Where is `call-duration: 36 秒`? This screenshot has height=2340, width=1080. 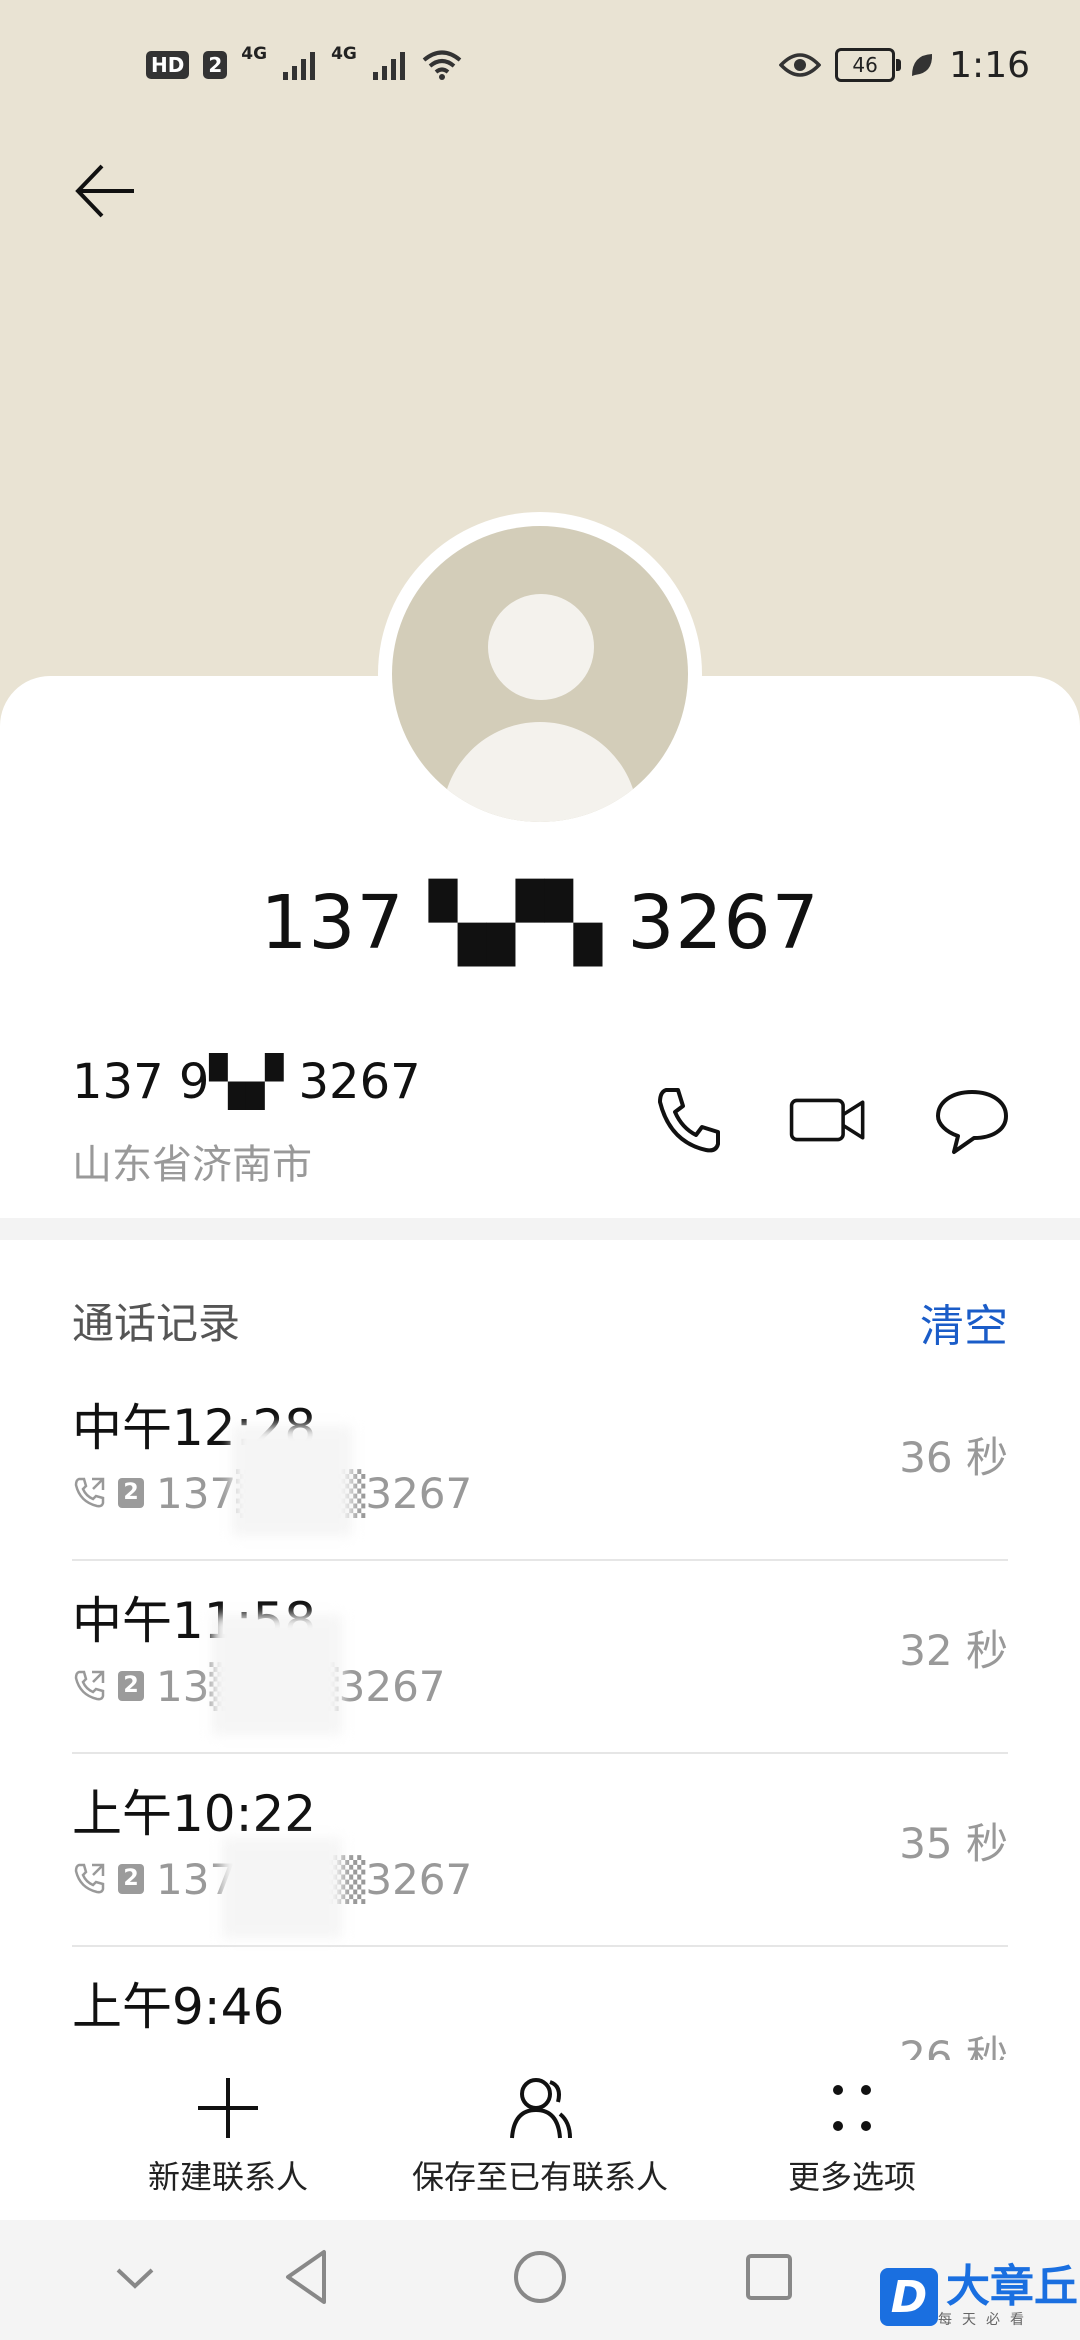 call-duration: 36 秒 is located at coordinates (953, 1457).